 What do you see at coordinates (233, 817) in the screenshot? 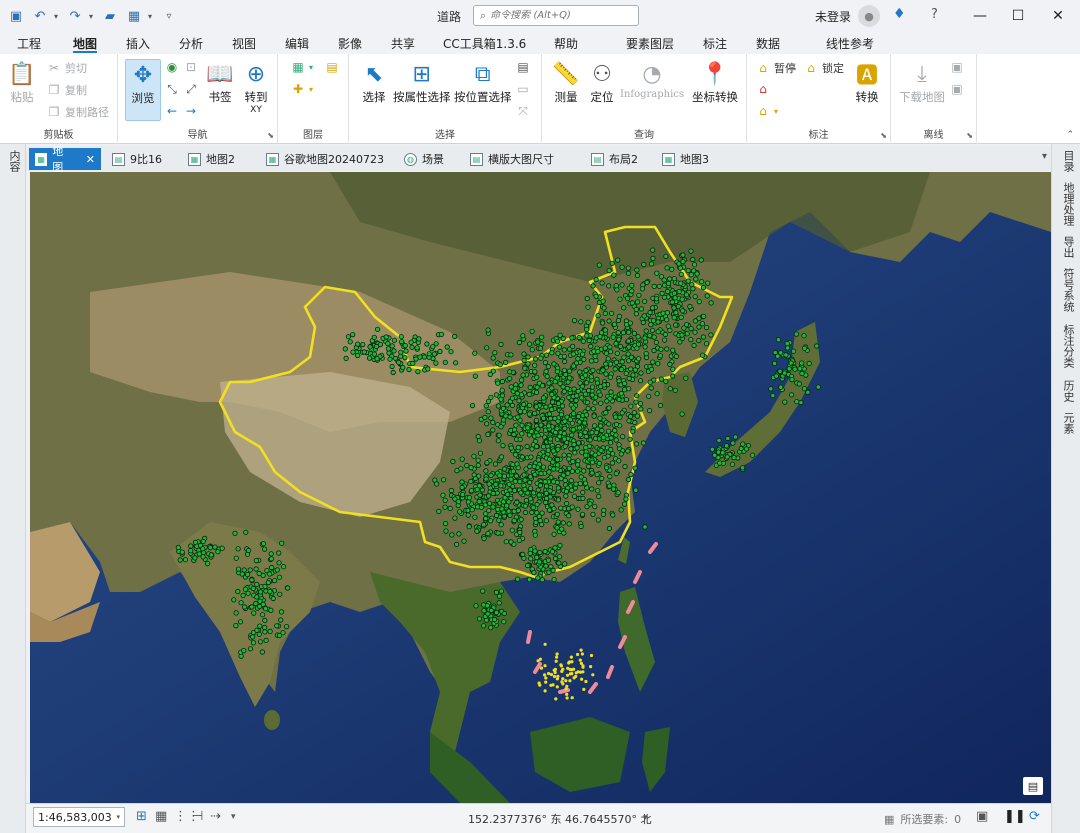
I see `tools-dropdown-icon: ▾` at bounding box center [233, 817].